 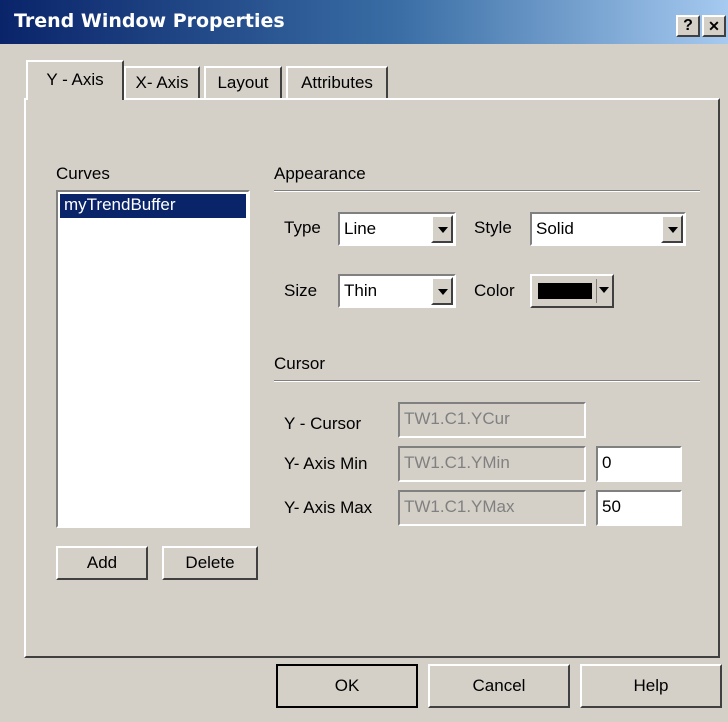 I want to click on size-dropdown-button, so click(x=442, y=291).